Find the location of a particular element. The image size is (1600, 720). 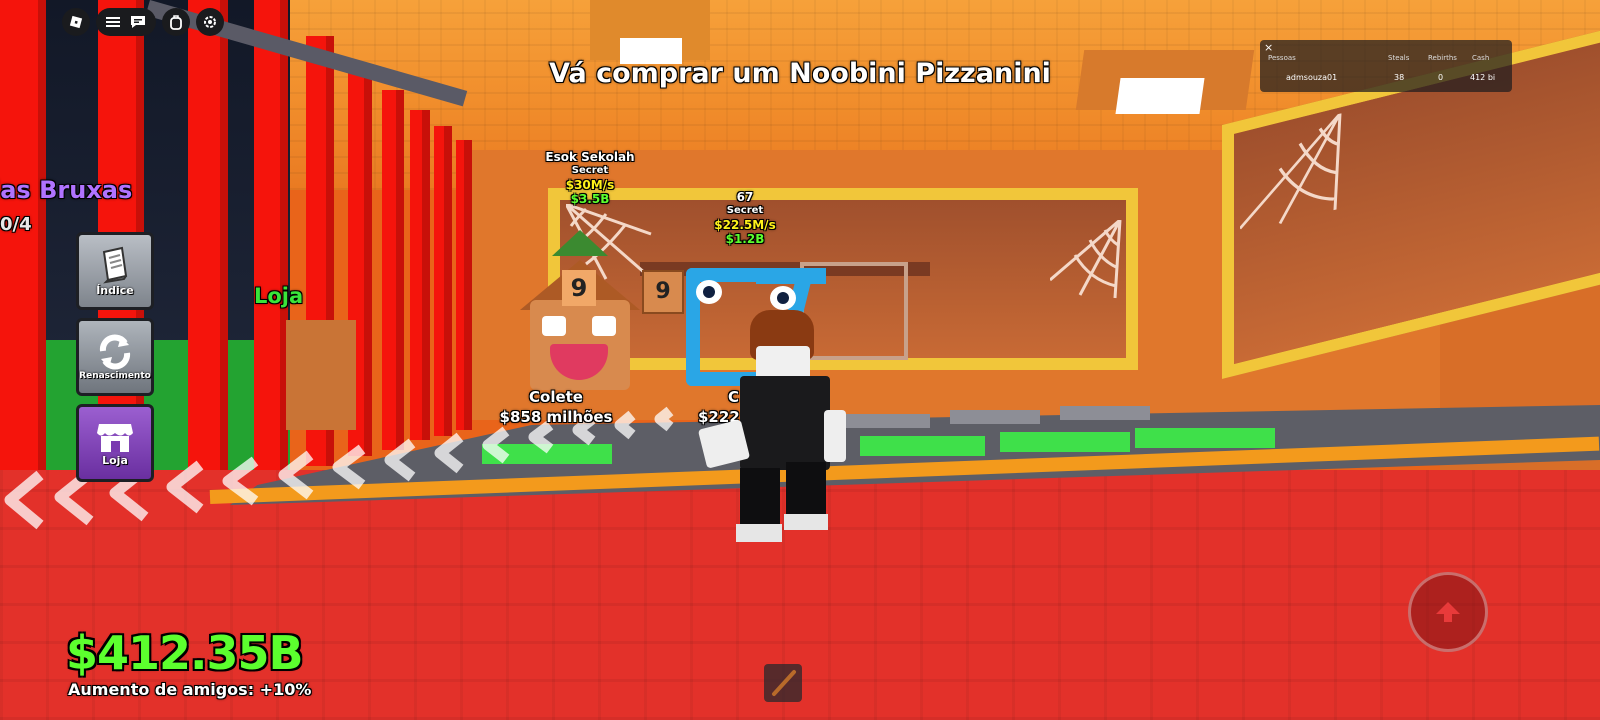

book-icon is located at coordinates (115, 264).